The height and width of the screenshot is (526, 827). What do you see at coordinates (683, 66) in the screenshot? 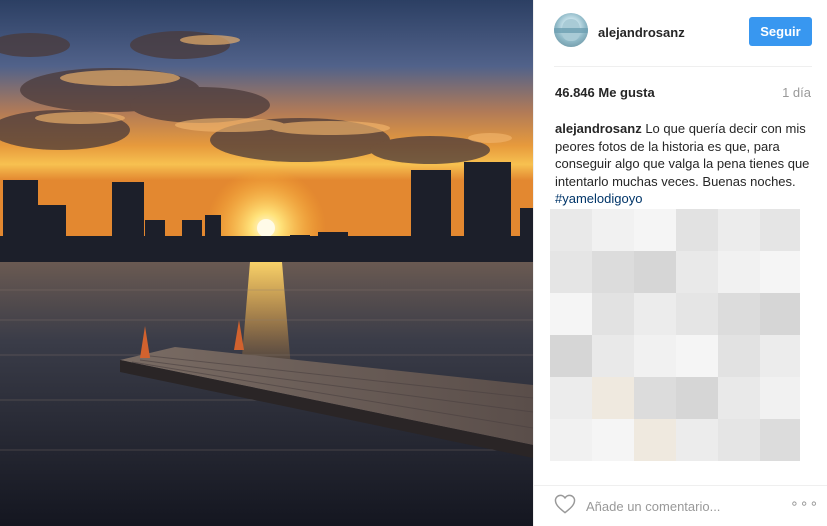
I see `header-divider` at bounding box center [683, 66].